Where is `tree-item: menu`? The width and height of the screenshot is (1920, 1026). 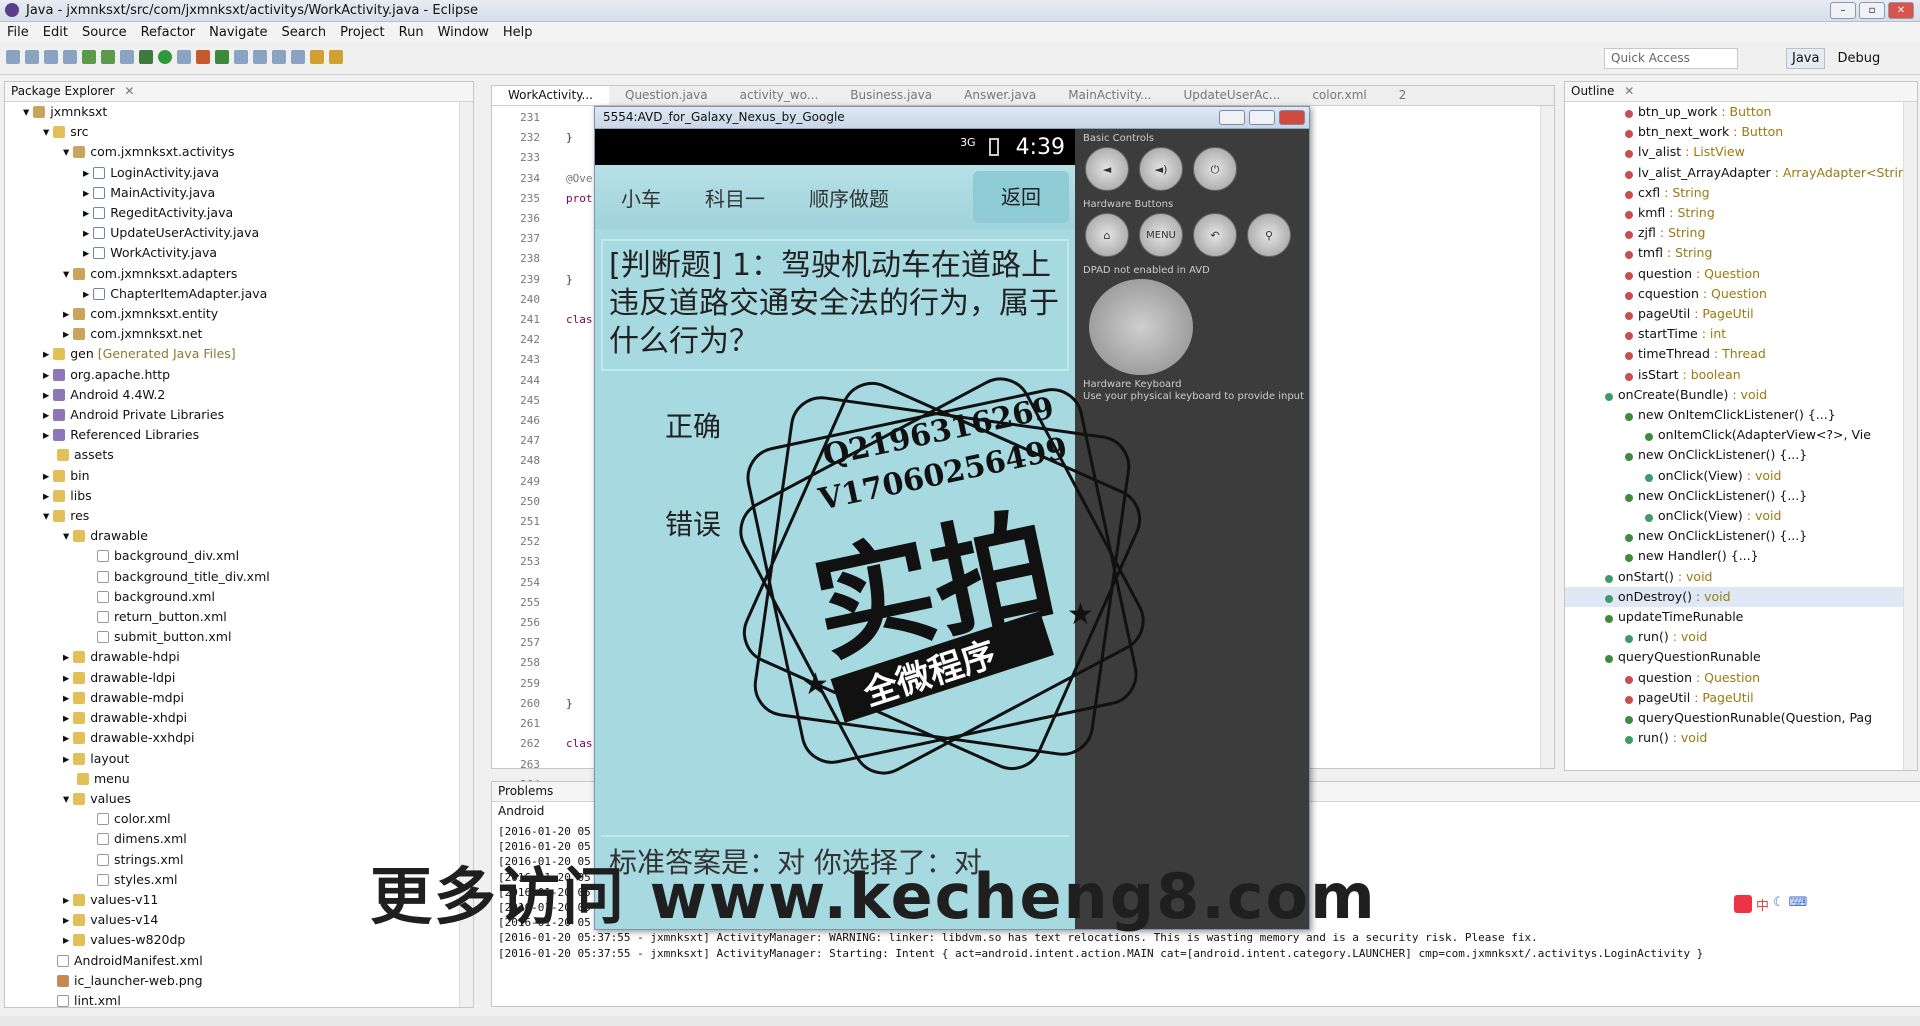 tree-item: menu is located at coordinates (241, 779).